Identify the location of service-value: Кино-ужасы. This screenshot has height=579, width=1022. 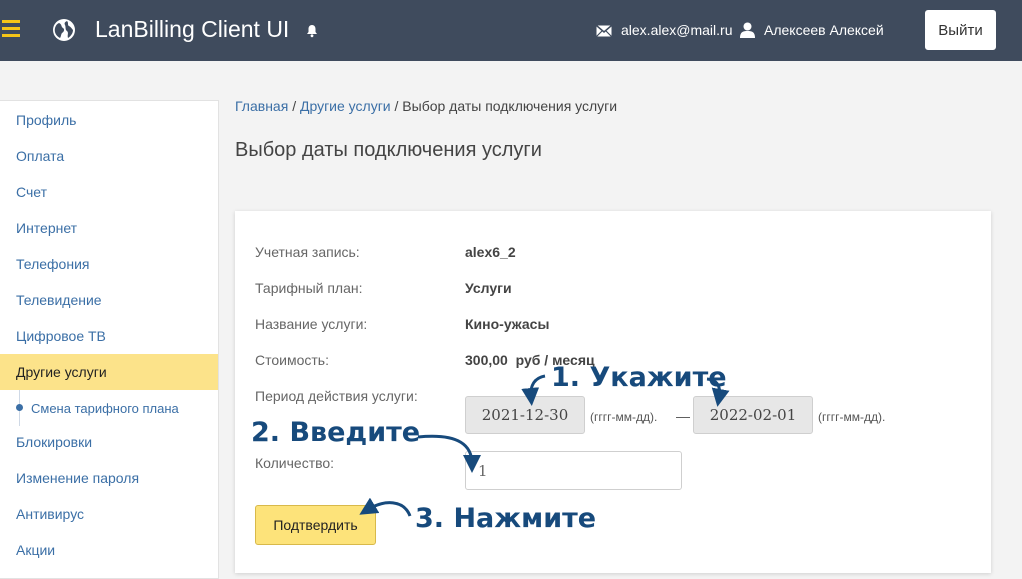
(507, 324).